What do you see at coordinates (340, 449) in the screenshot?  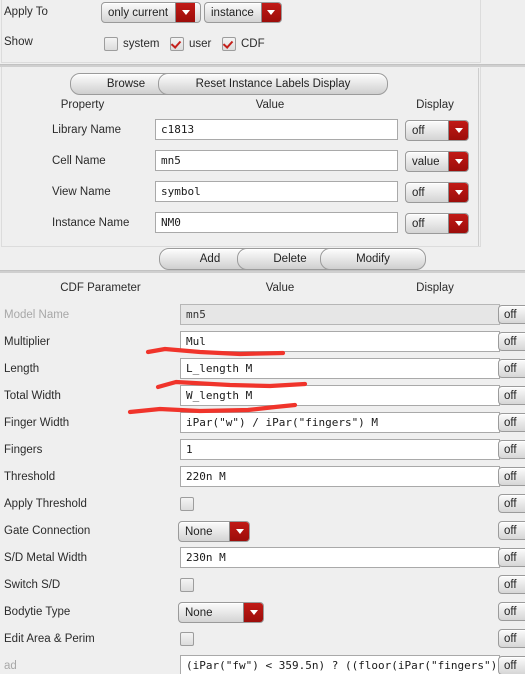 I see `cdf-value-fingers: 1` at bounding box center [340, 449].